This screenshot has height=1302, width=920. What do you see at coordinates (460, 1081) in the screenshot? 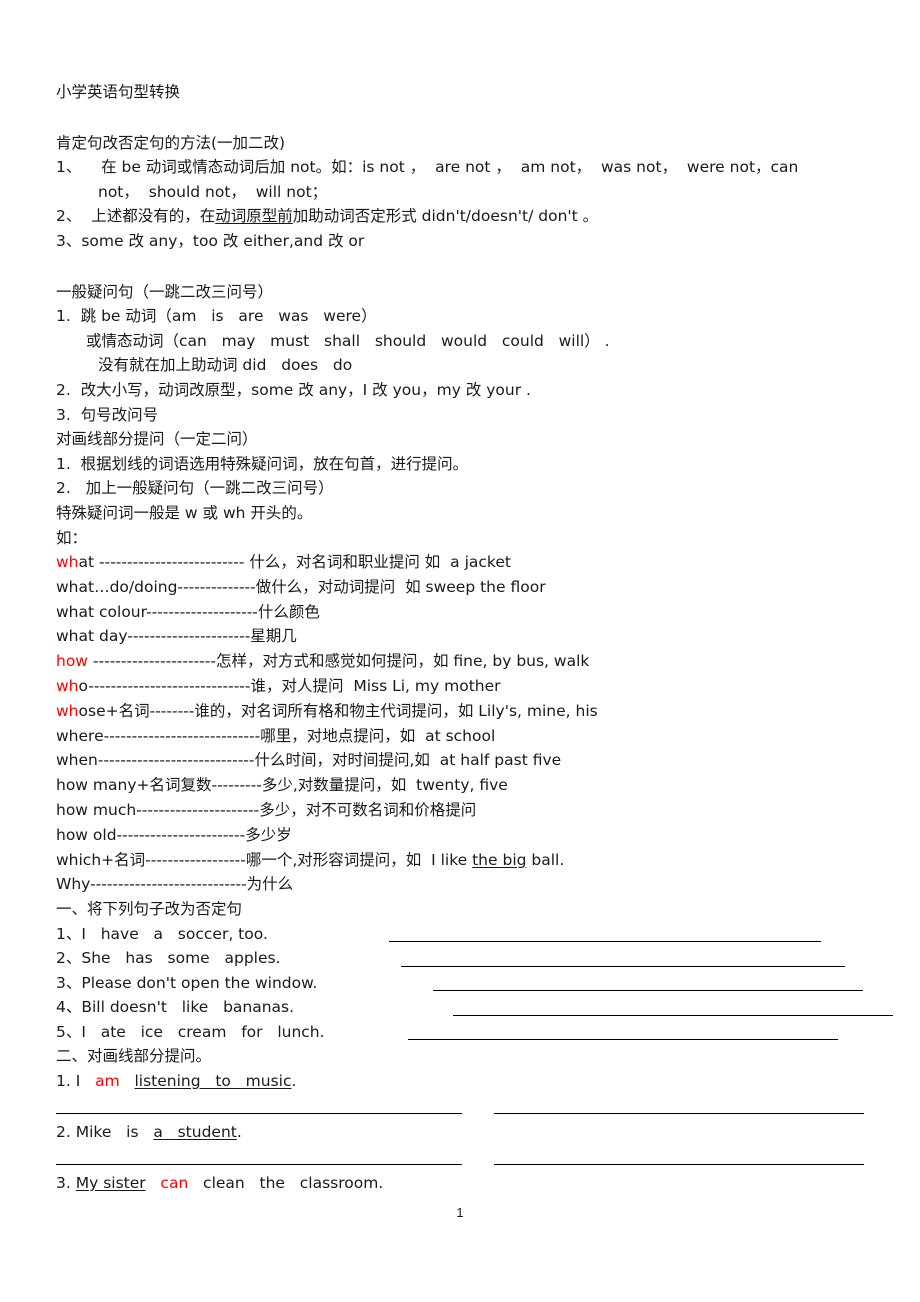
I see `exercise-two-row: 1. I am listening to music.` at bounding box center [460, 1081].